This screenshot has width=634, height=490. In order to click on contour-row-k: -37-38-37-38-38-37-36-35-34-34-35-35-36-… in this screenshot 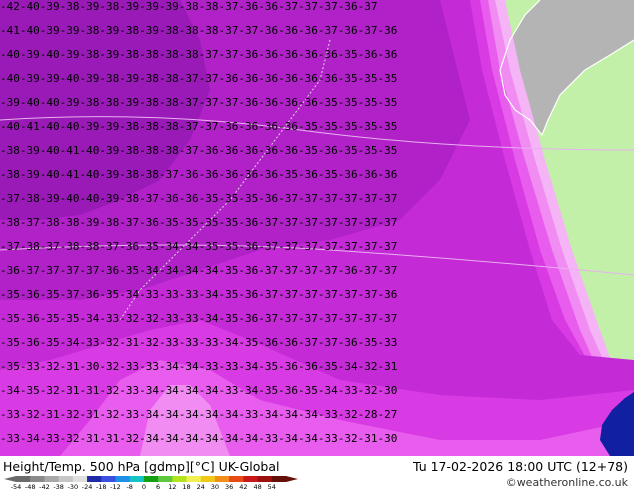, I will do `click(198, 246)`.